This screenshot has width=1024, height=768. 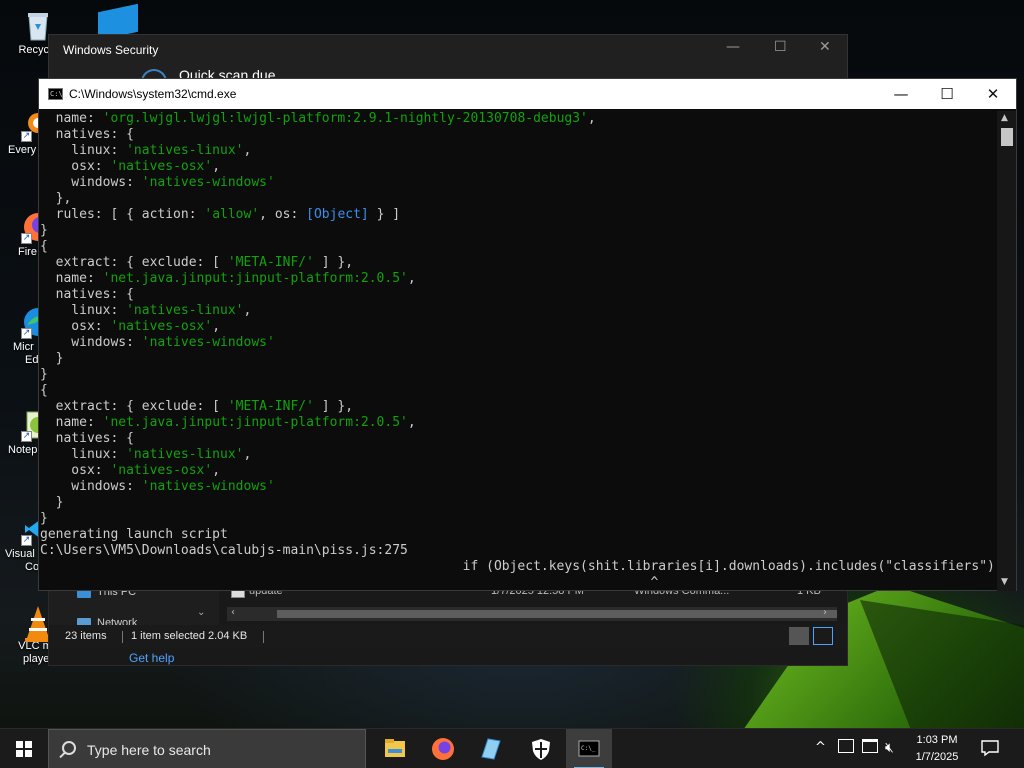 What do you see at coordinates (201, 612) in the screenshot?
I see `chevron-down-icon: ⌄` at bounding box center [201, 612].